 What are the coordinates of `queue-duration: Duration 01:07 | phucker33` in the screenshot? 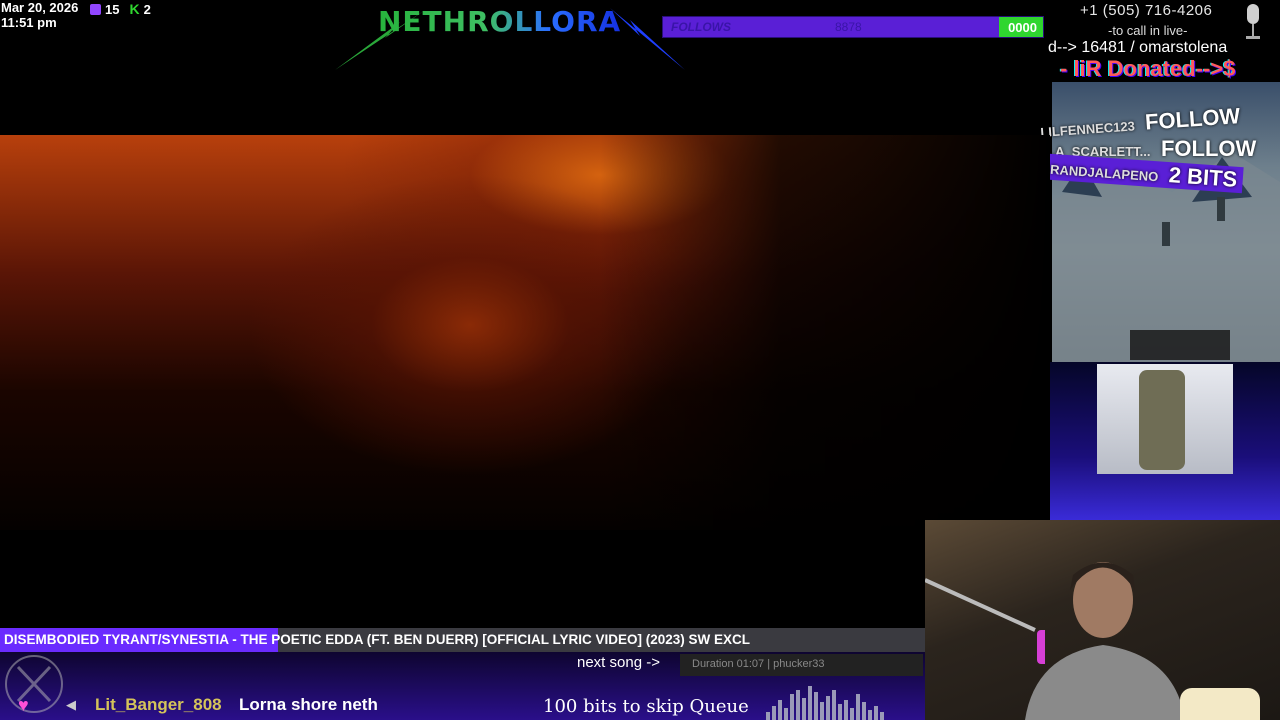 It's located at (801, 665).